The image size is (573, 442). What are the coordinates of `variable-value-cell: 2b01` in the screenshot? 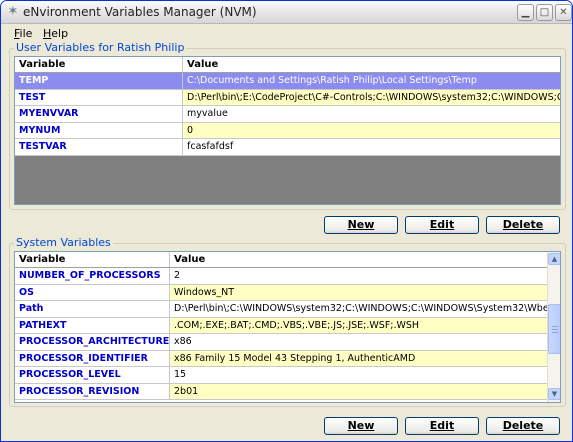 It's located at (359, 391).